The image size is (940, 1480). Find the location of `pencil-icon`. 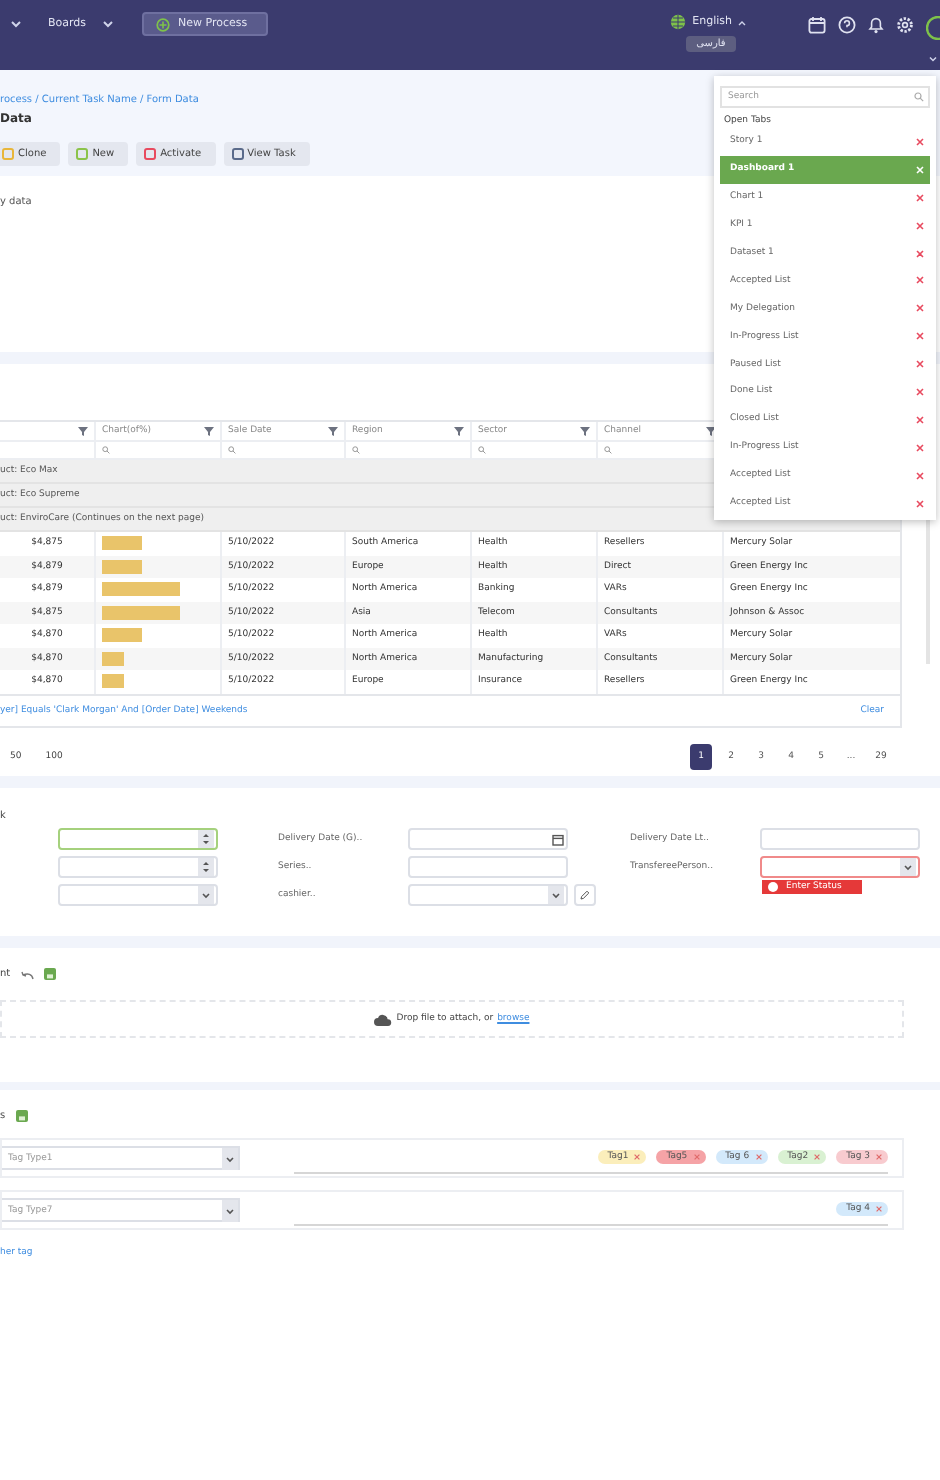

pencil-icon is located at coordinates (585, 895).